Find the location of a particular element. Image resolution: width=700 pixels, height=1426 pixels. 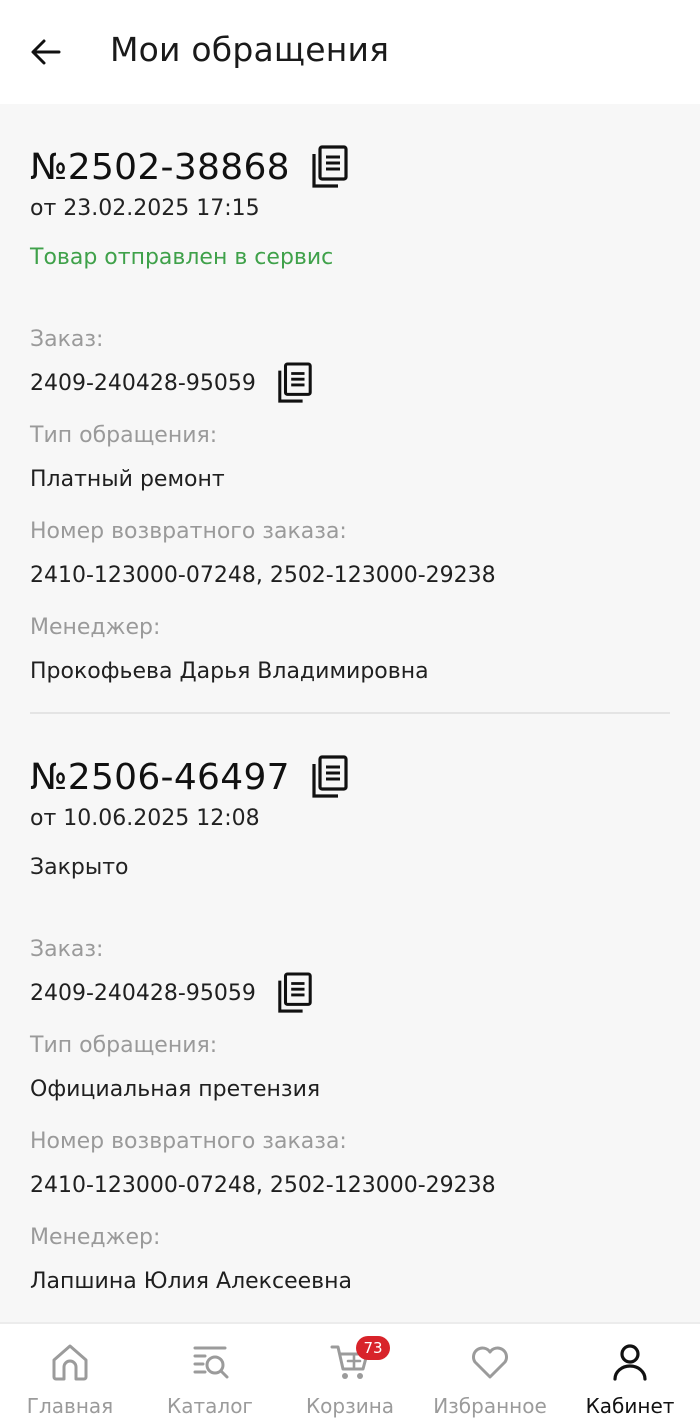

request-type-value: Официальная претензия is located at coordinates (175, 1089).